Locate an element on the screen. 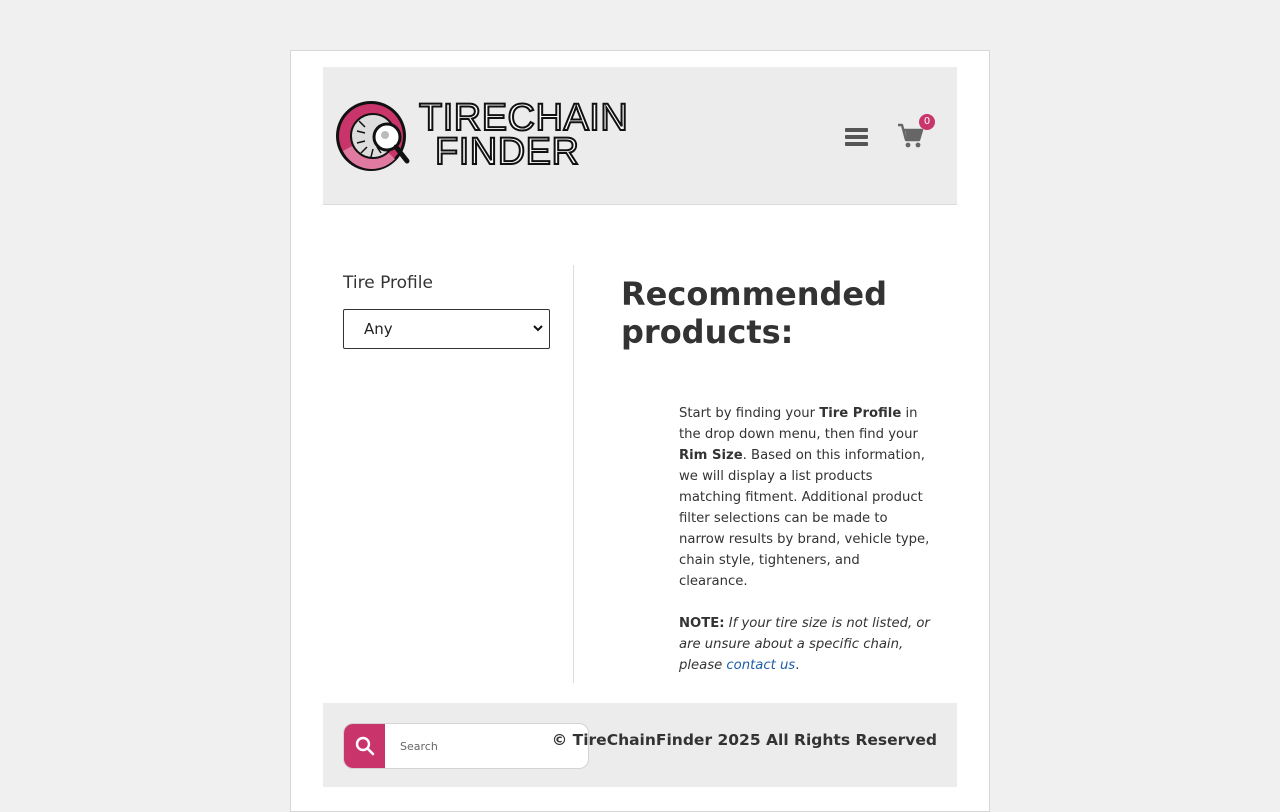 The height and width of the screenshot is (812, 1280). instructions-text-1: Start by finding your is located at coordinates (749, 413).